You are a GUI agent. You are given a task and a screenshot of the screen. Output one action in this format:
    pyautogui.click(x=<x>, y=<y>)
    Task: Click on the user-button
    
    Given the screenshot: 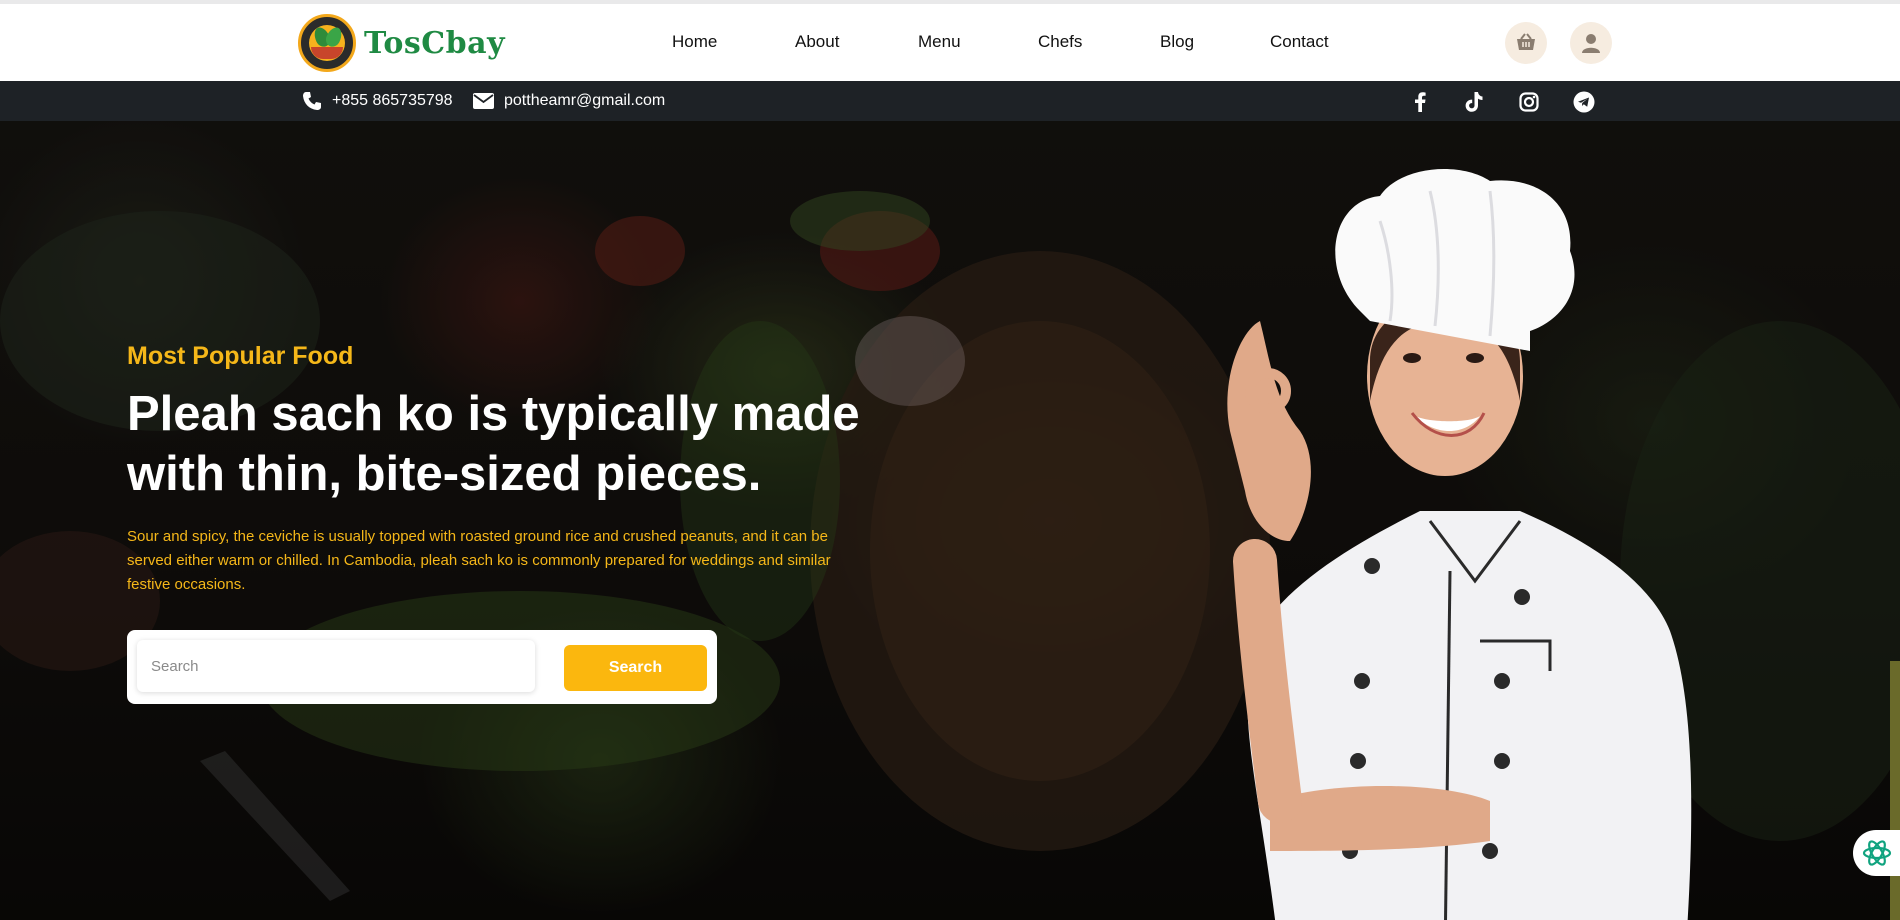 What is the action you would take?
    pyautogui.click(x=1591, y=43)
    